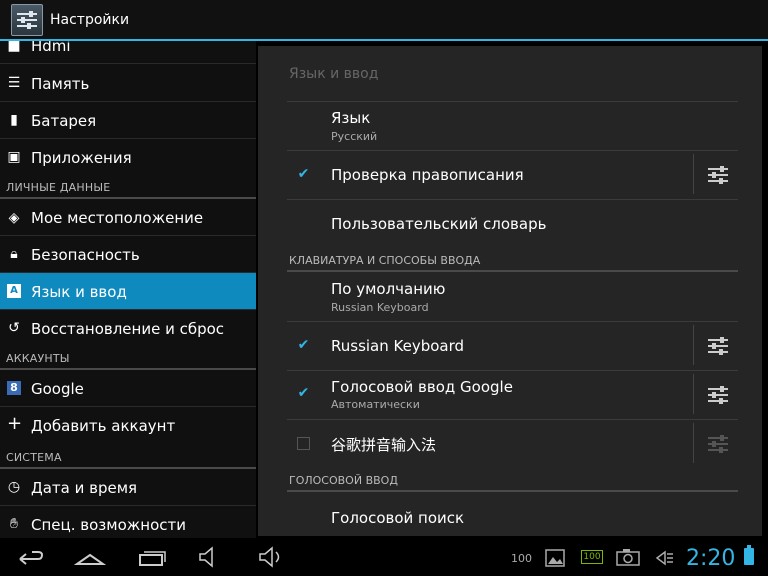 This screenshot has height=576, width=768. Describe the element at coordinates (628, 557) in the screenshot. I see `camera-icon` at that location.